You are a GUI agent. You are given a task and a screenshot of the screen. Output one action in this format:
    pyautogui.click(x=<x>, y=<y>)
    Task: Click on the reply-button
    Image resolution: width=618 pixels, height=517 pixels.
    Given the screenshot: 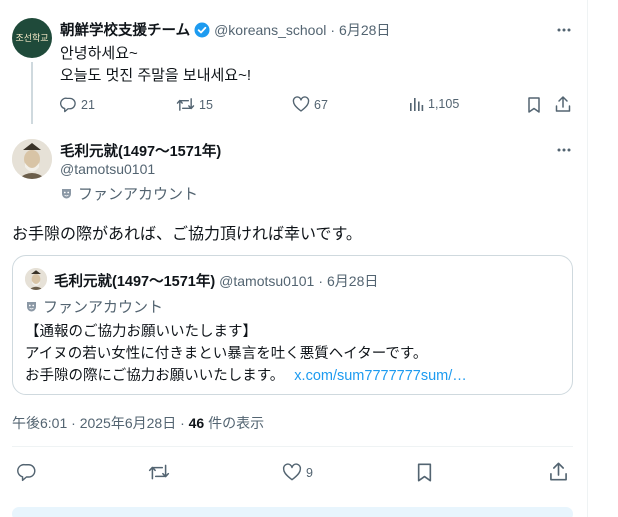 What is the action you would take?
    pyautogui.click(x=27, y=472)
    